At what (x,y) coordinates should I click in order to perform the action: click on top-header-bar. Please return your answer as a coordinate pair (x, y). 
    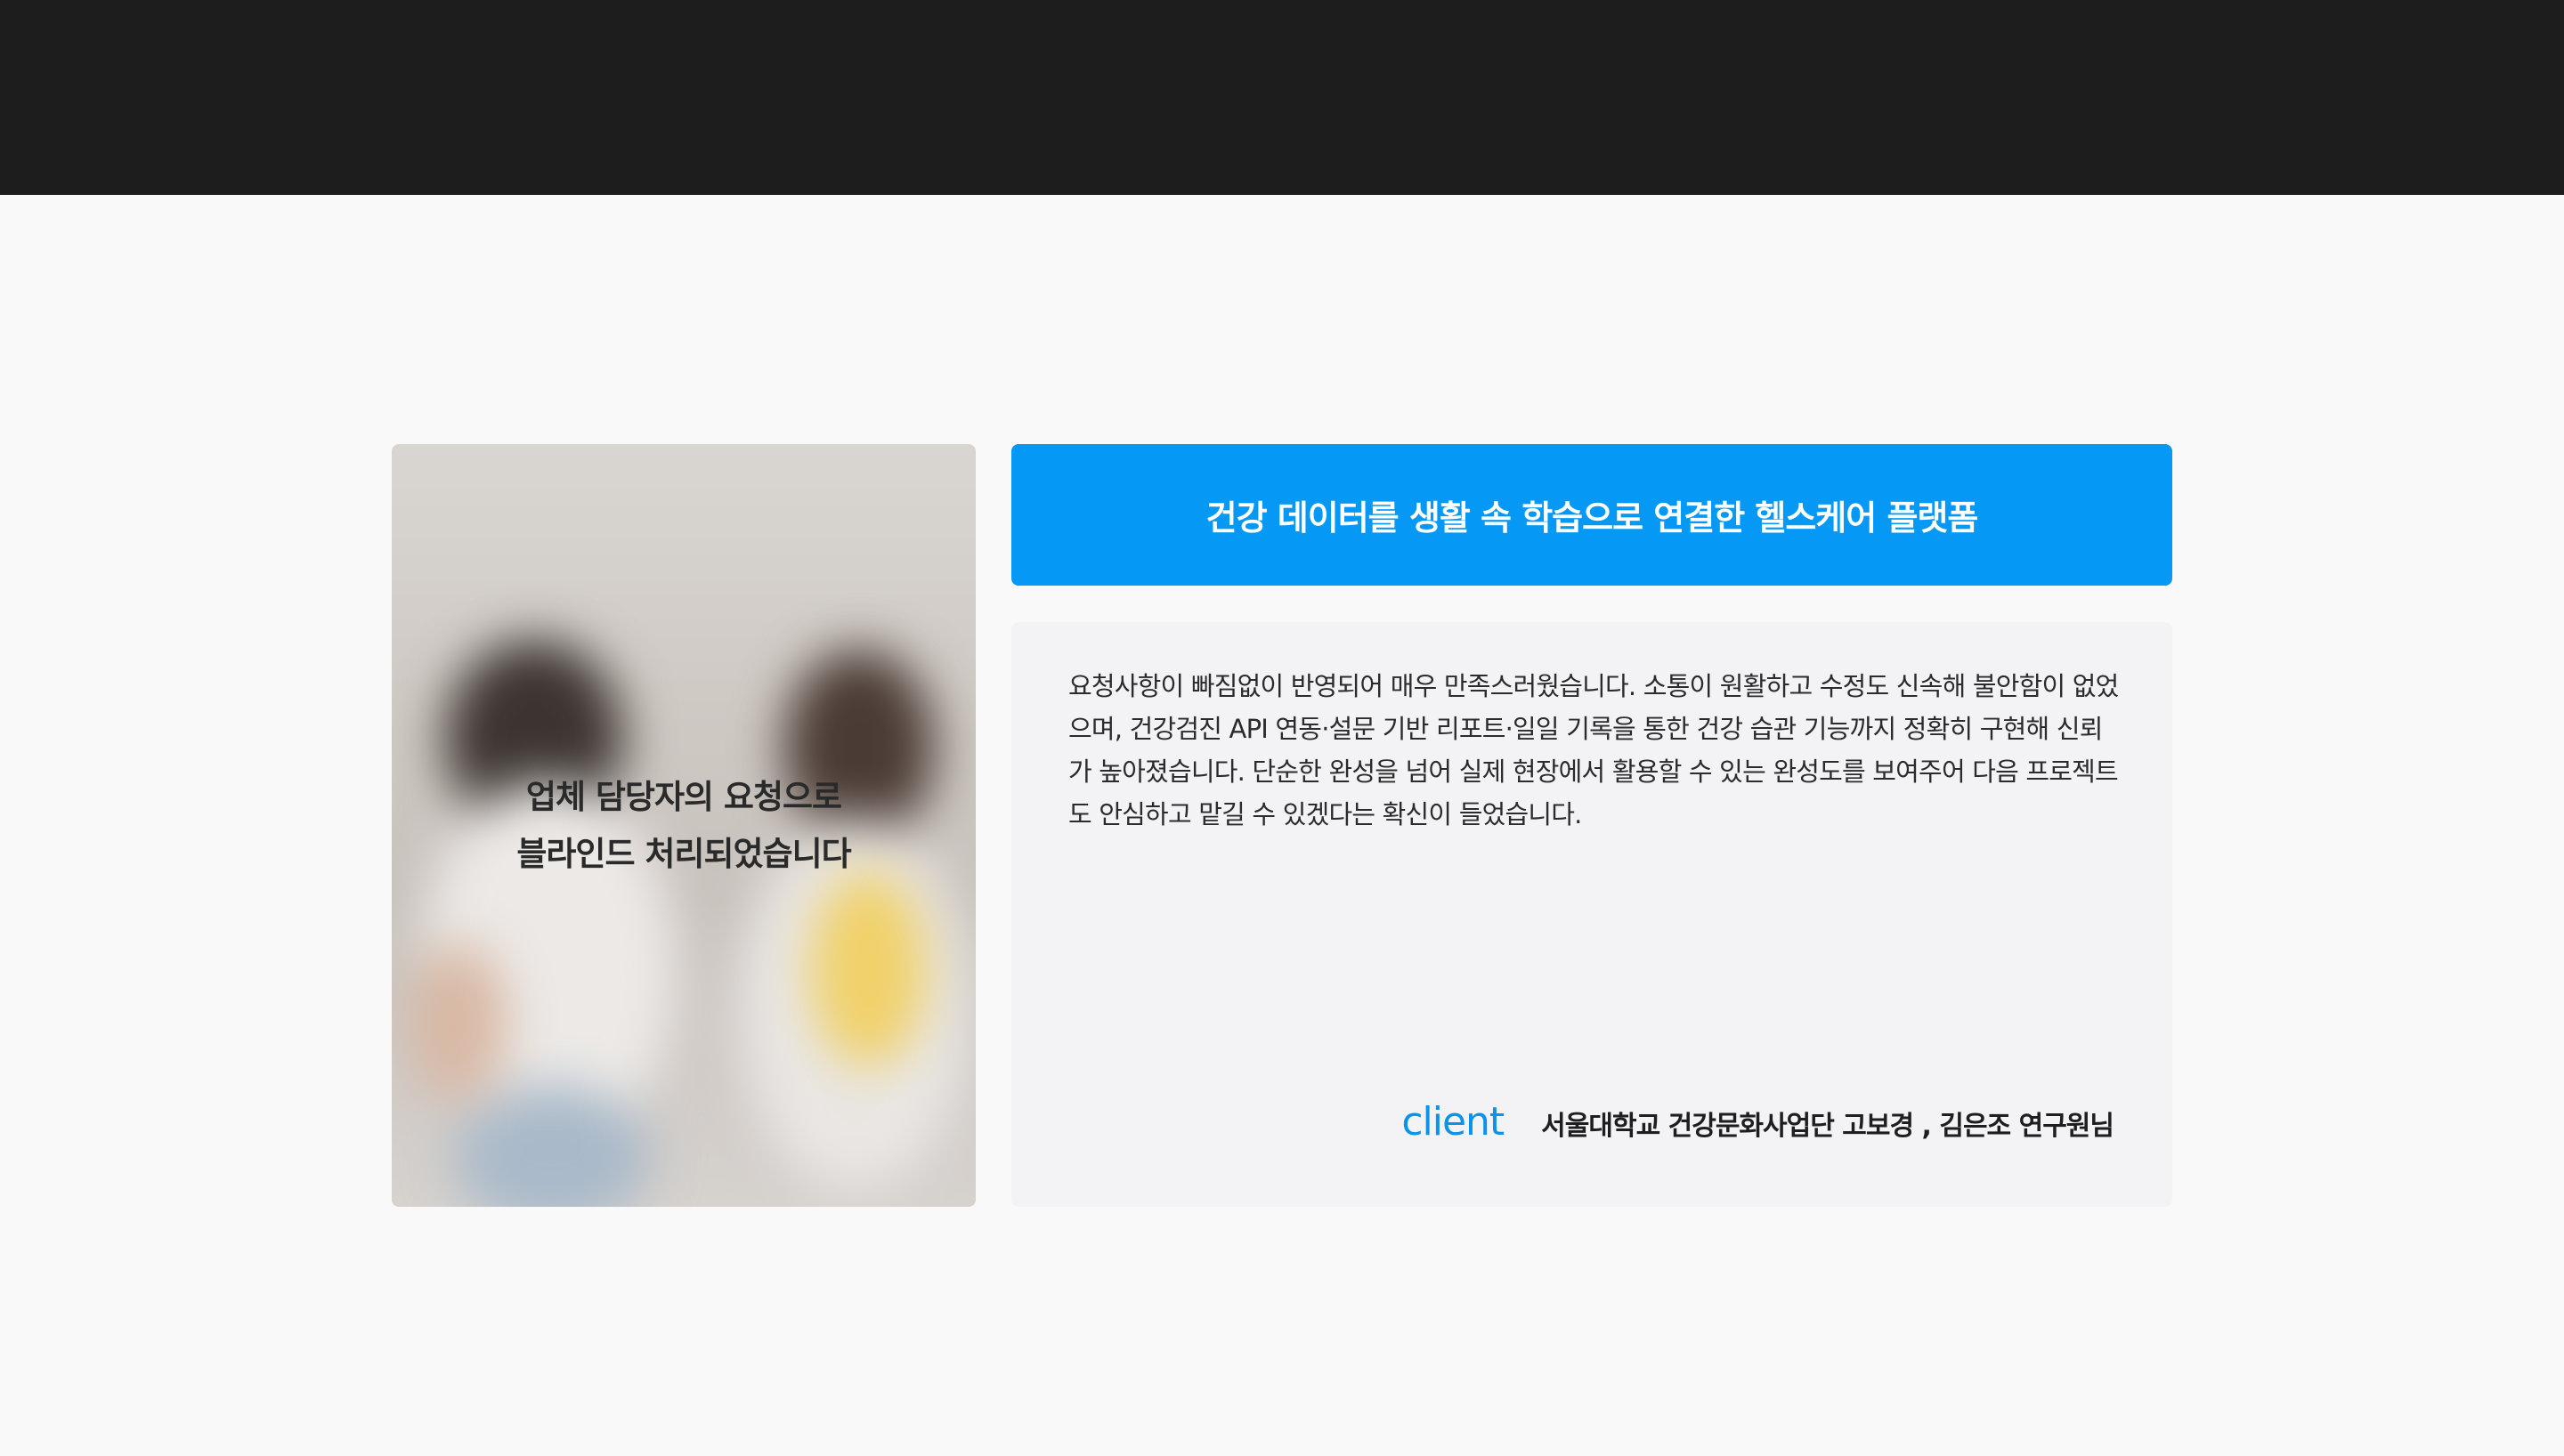
    Looking at the image, I should click on (1282, 97).